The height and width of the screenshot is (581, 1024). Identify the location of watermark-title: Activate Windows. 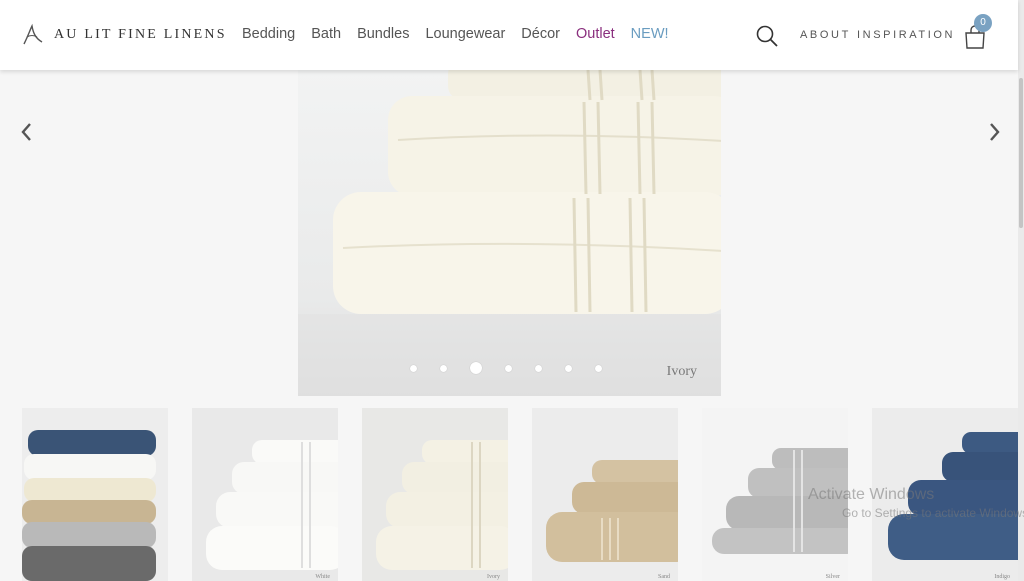
(871, 494).